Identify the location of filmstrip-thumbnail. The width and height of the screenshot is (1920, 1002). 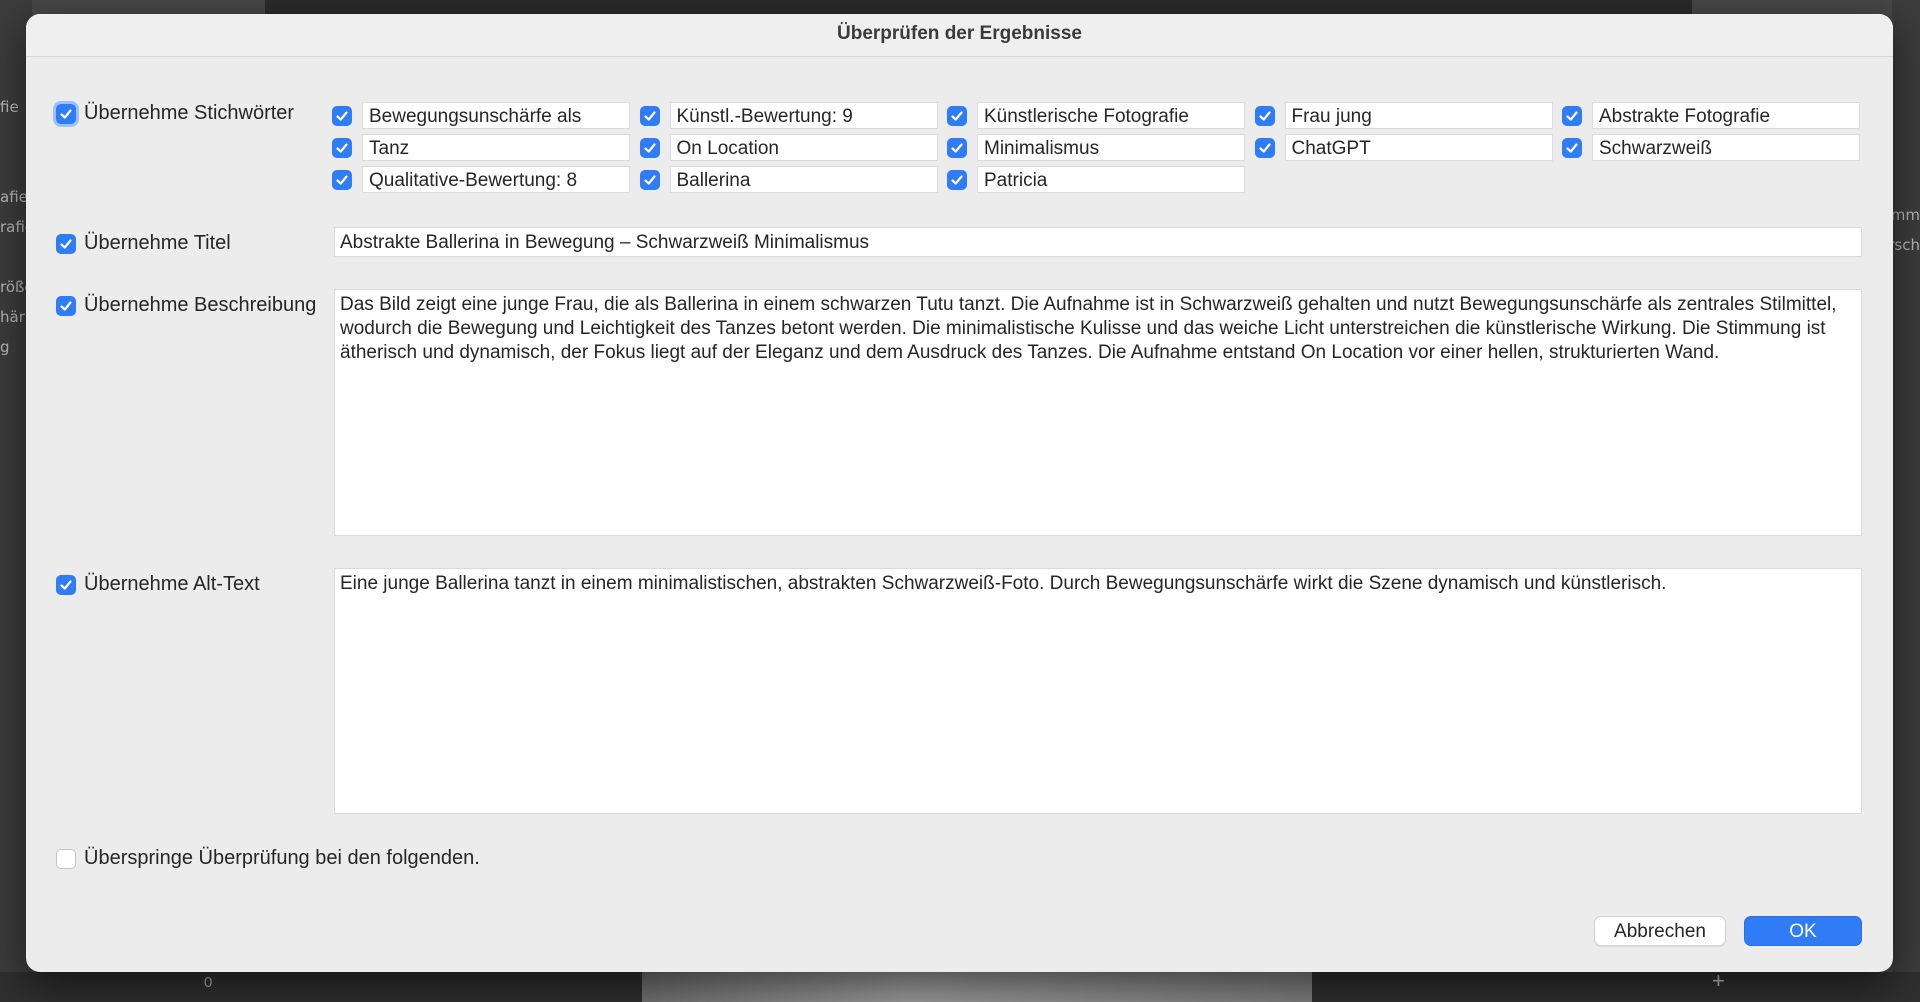
(977, 987).